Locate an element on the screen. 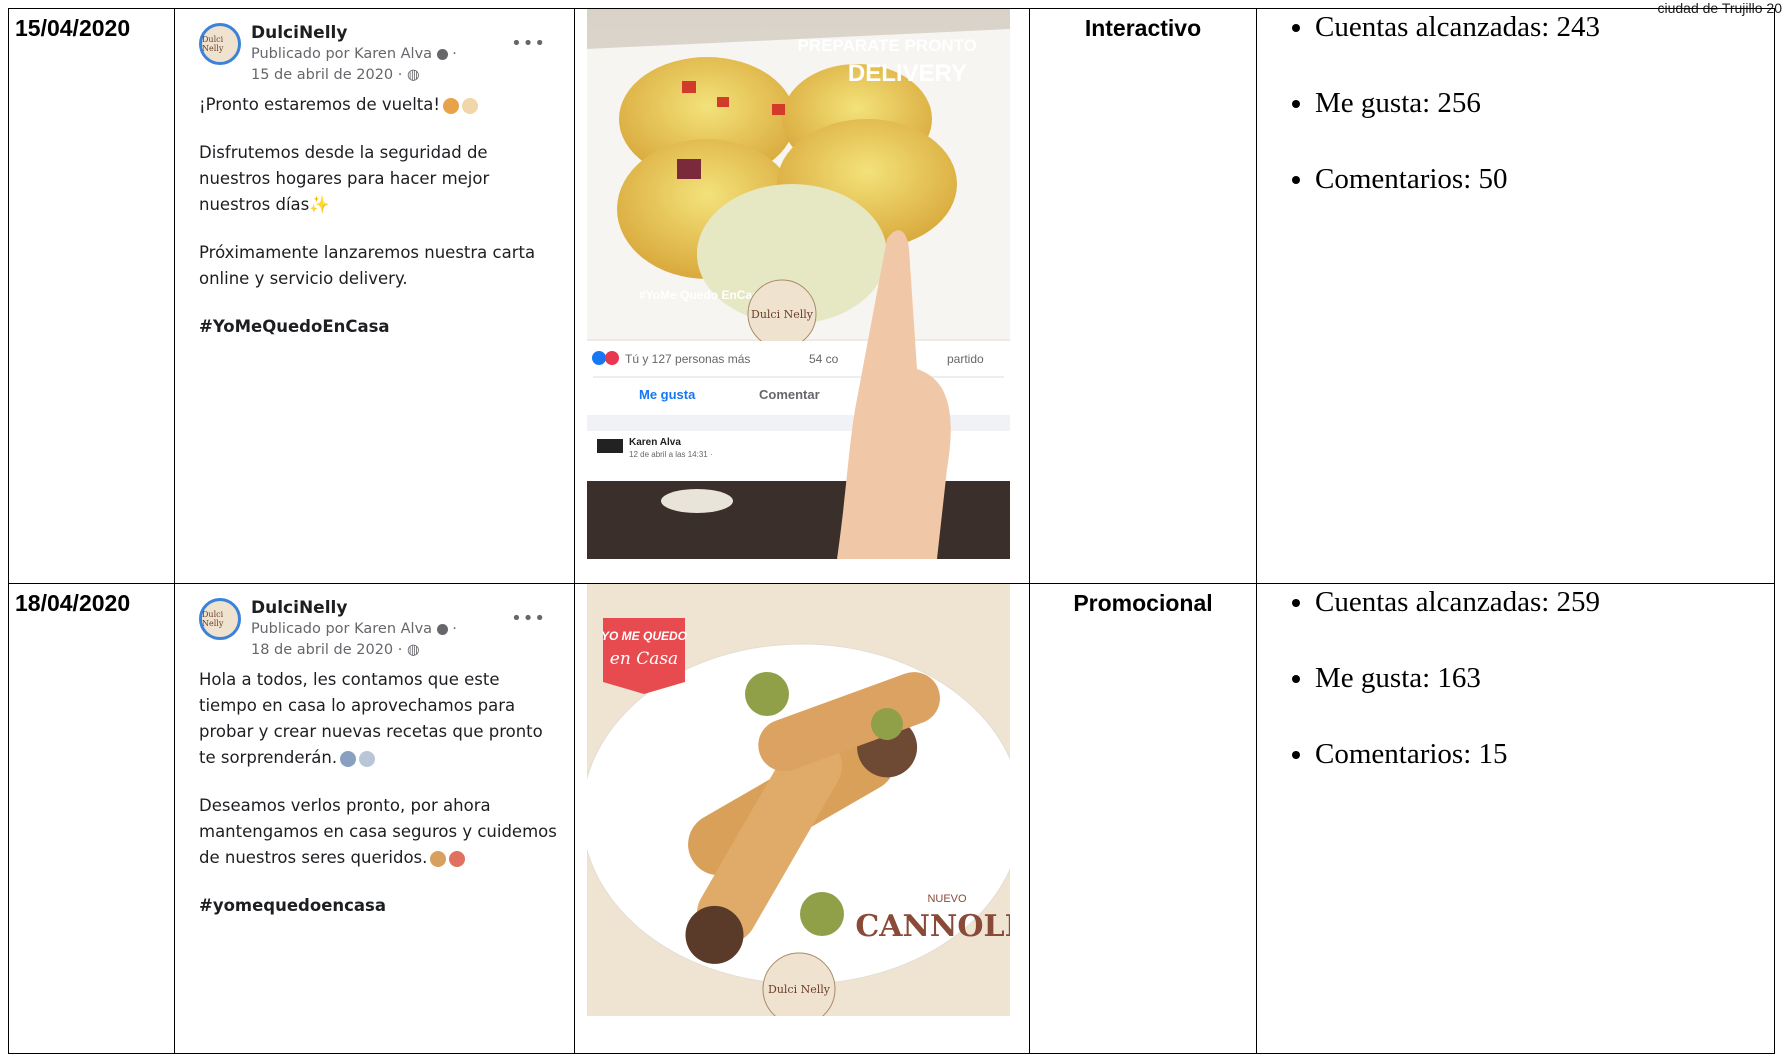  post-paragraph: ¡Pronto estaremos de vuelta! is located at coordinates (379, 105).